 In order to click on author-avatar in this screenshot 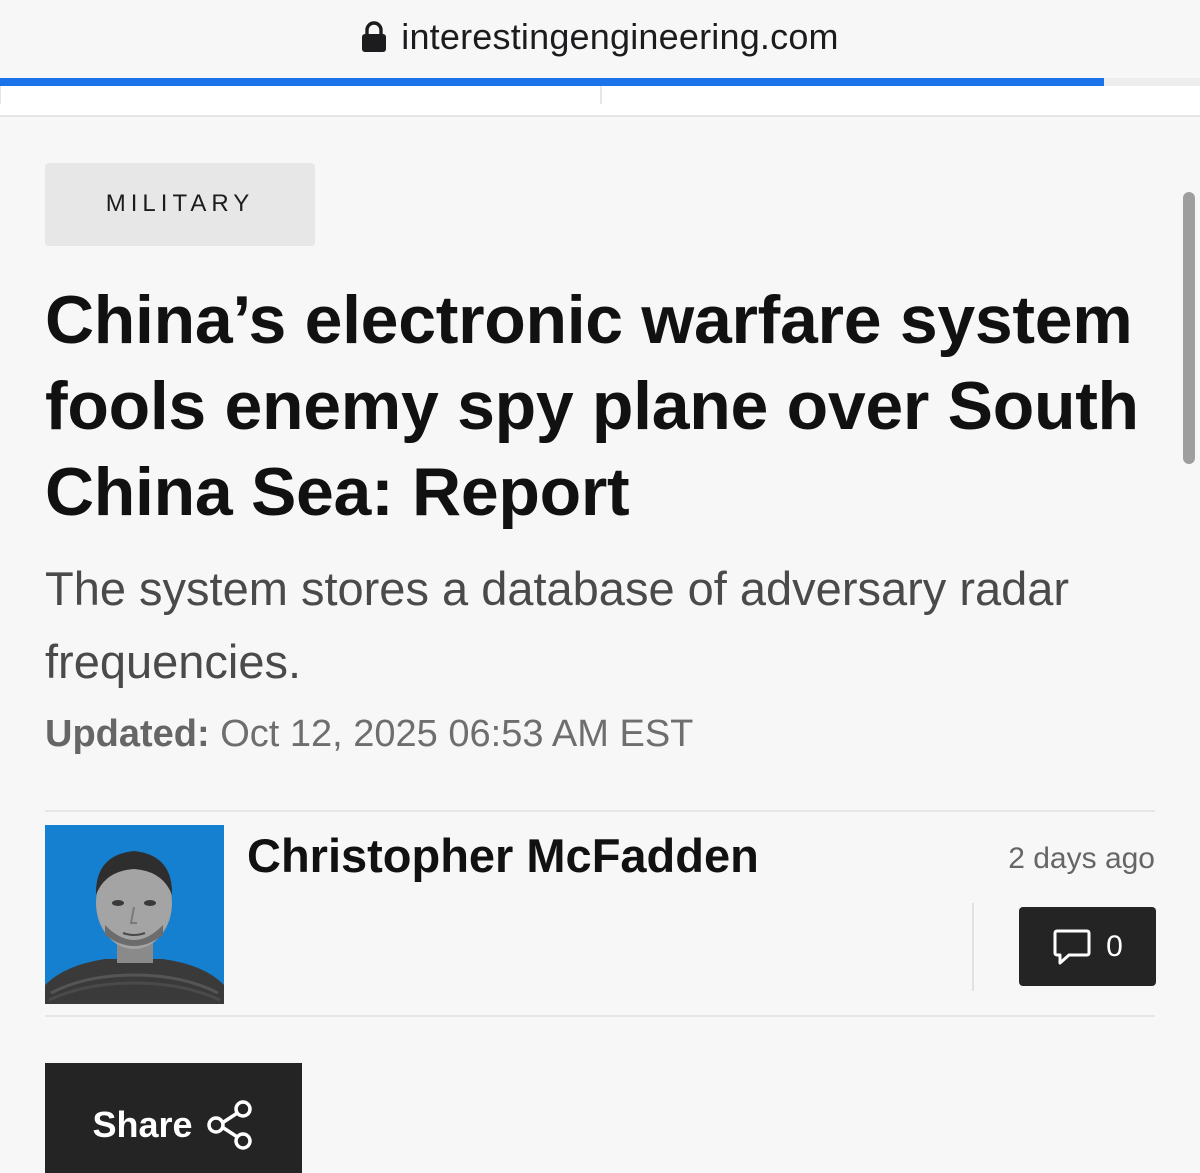, I will do `click(134, 914)`.